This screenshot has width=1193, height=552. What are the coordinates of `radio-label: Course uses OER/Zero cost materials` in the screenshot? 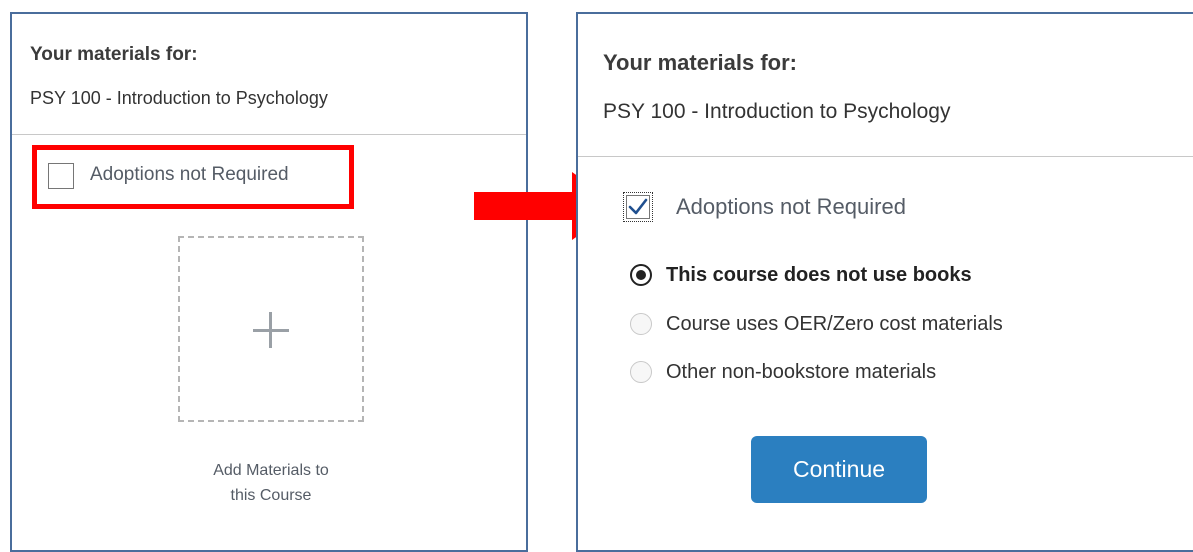 It's located at (834, 323).